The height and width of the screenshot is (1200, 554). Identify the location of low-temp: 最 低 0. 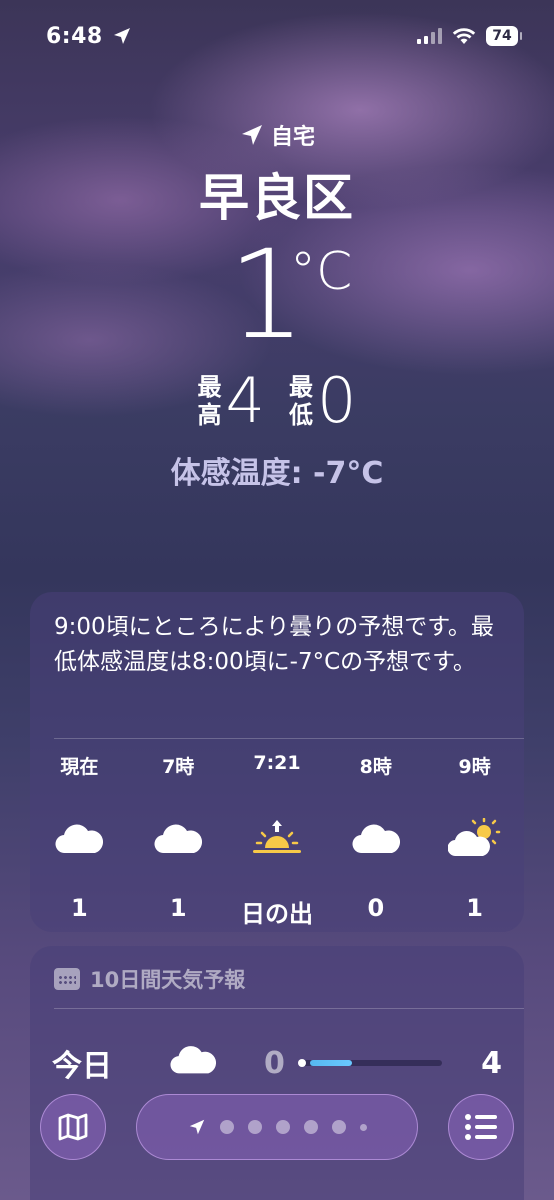
(322, 401).